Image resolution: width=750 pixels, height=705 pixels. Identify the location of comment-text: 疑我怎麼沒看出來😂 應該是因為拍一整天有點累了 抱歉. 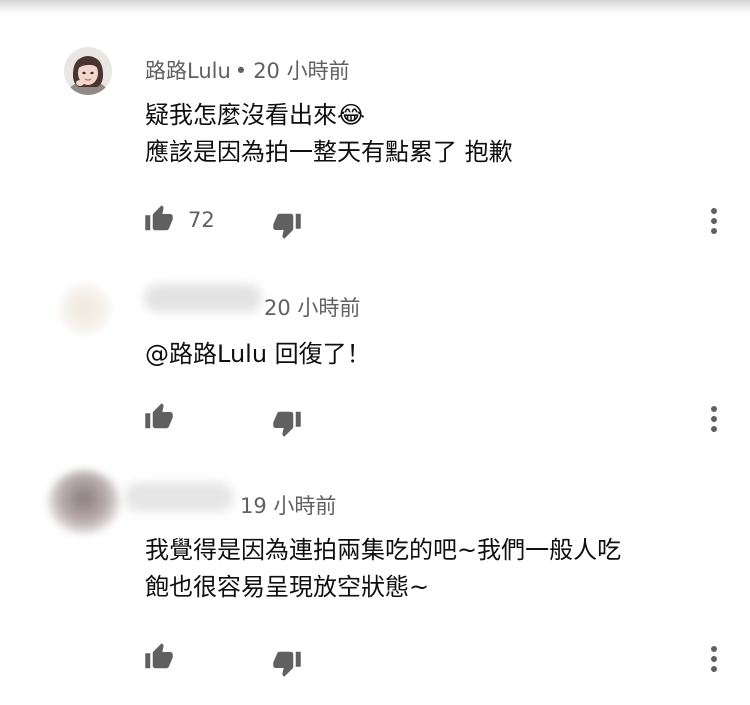
(329, 134).